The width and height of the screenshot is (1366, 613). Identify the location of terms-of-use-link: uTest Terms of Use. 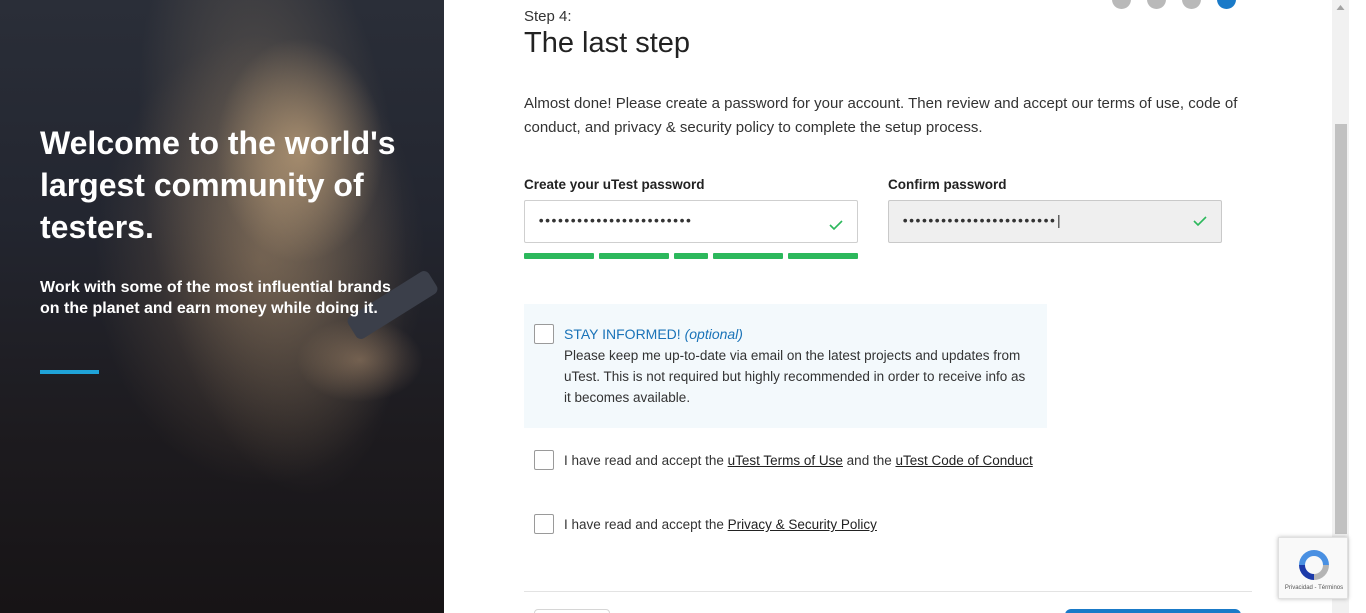
(785, 460).